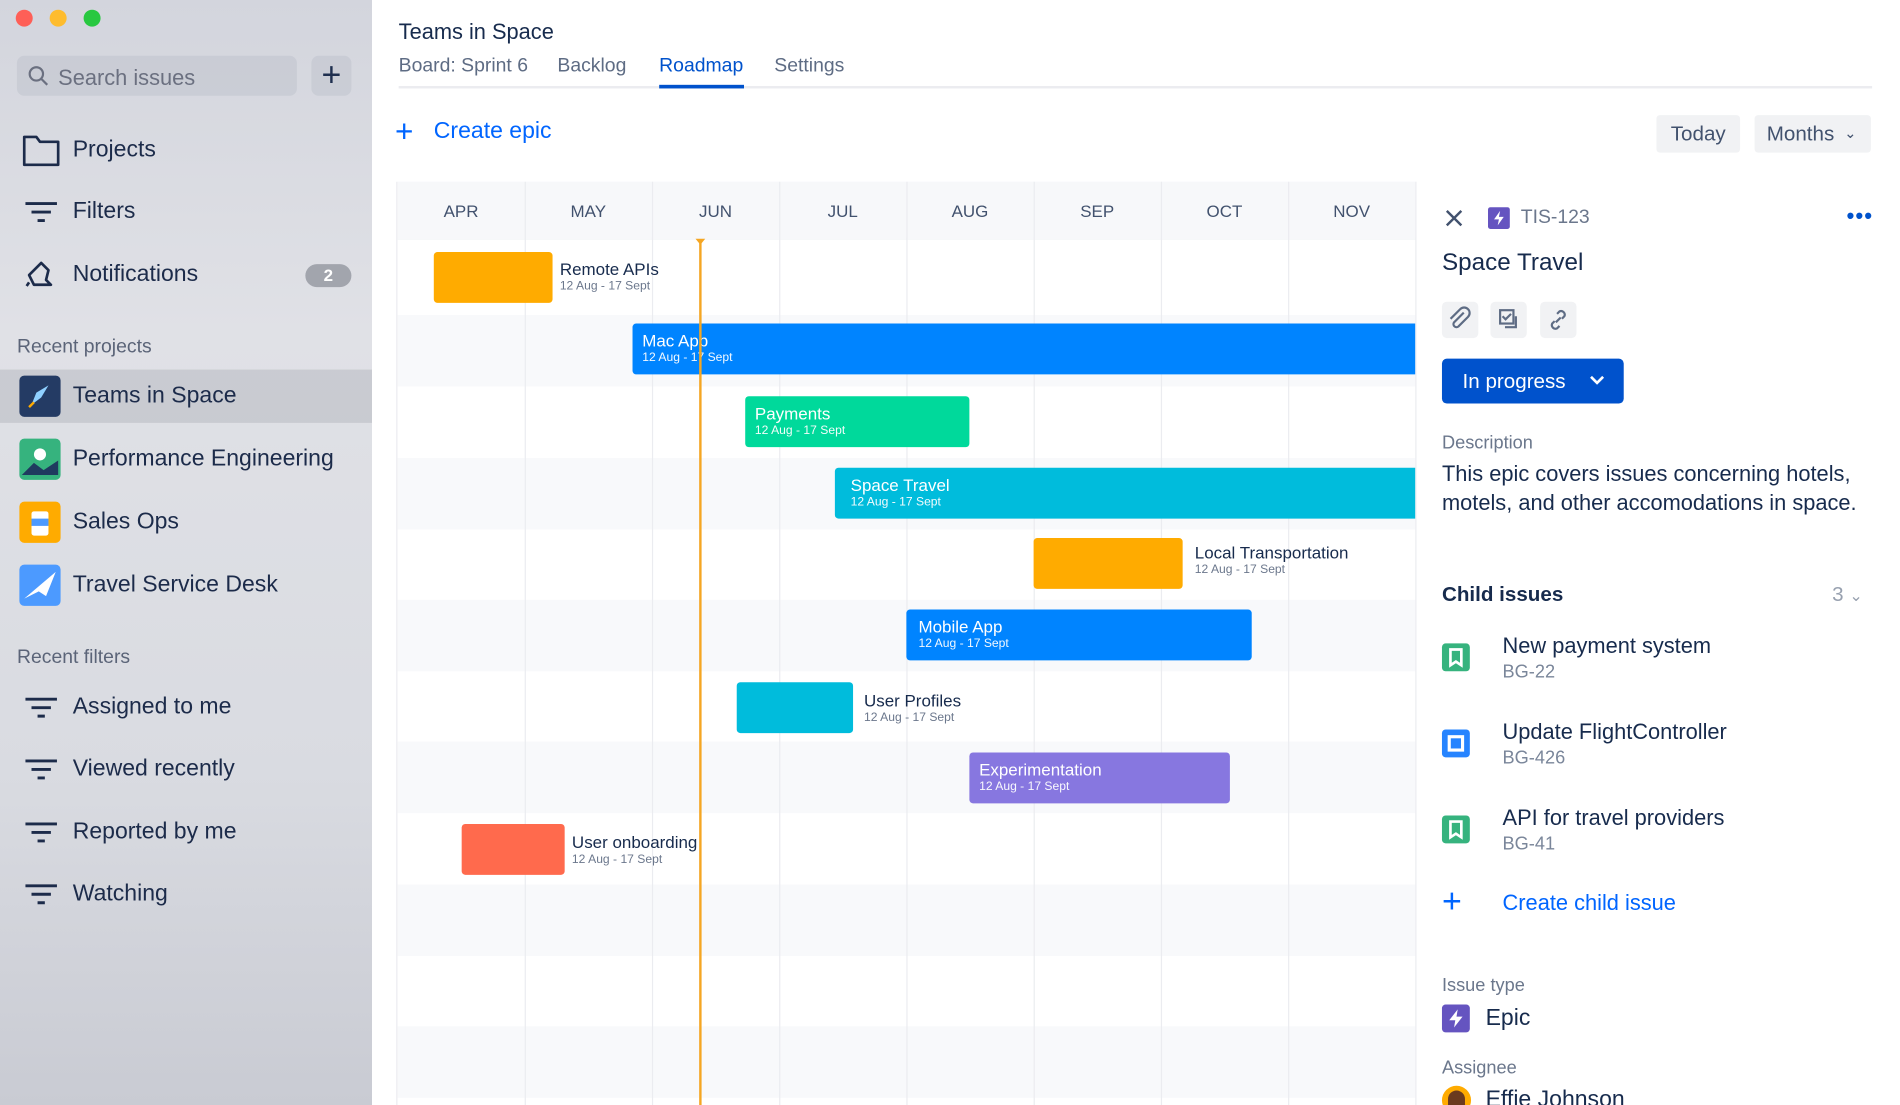 The width and height of the screenshot is (1900, 1105). What do you see at coordinates (1847, 595) in the screenshot?
I see `child-count: 3 ⌄` at bounding box center [1847, 595].